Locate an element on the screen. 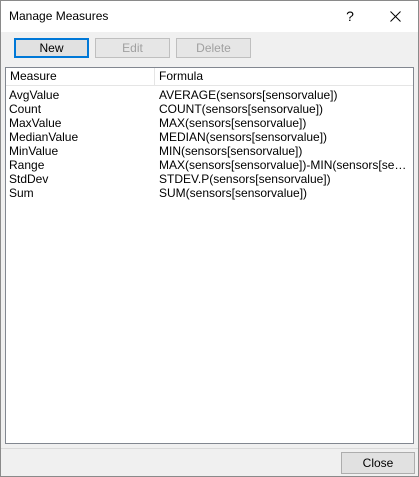  column-header-formula: Formula is located at coordinates (284, 76).